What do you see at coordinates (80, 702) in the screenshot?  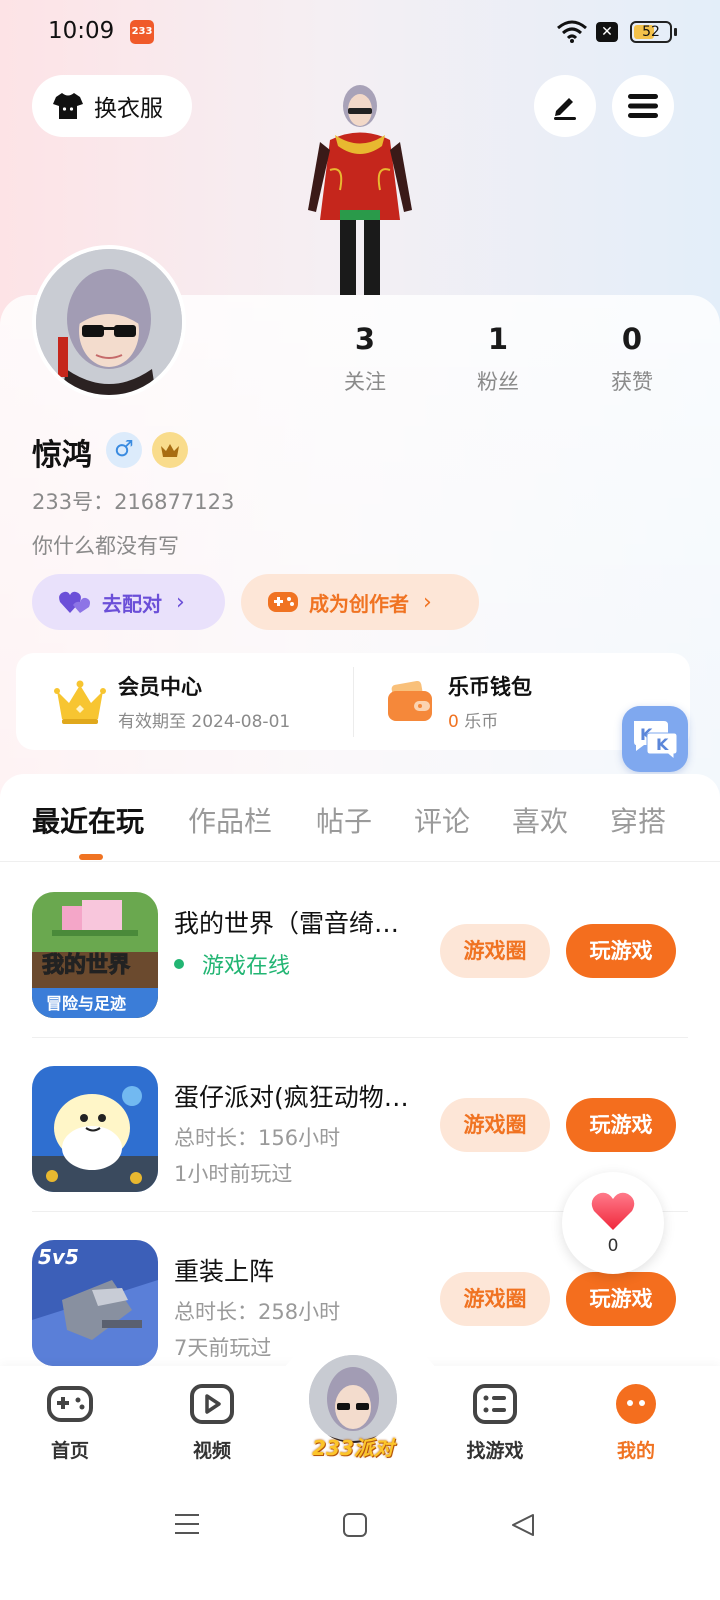 I see `crown-icon` at bounding box center [80, 702].